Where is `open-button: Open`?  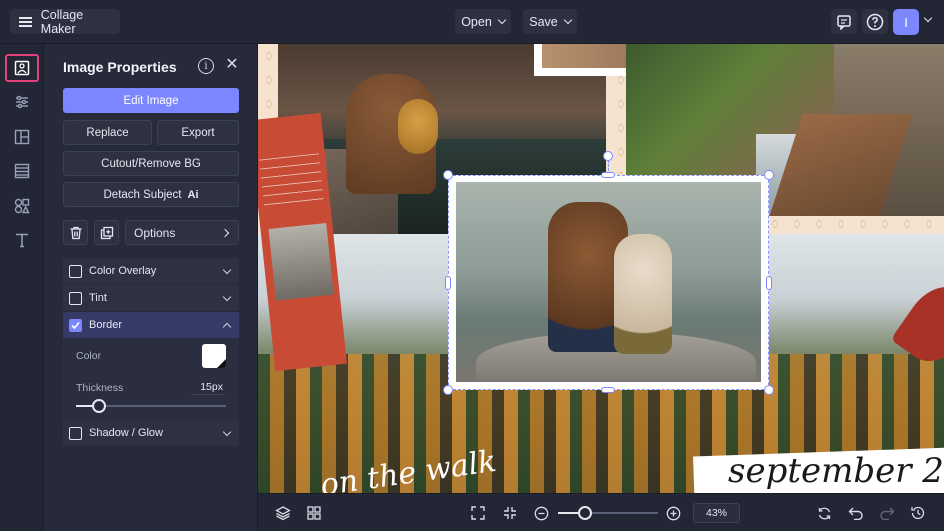 open-button: Open is located at coordinates (483, 21).